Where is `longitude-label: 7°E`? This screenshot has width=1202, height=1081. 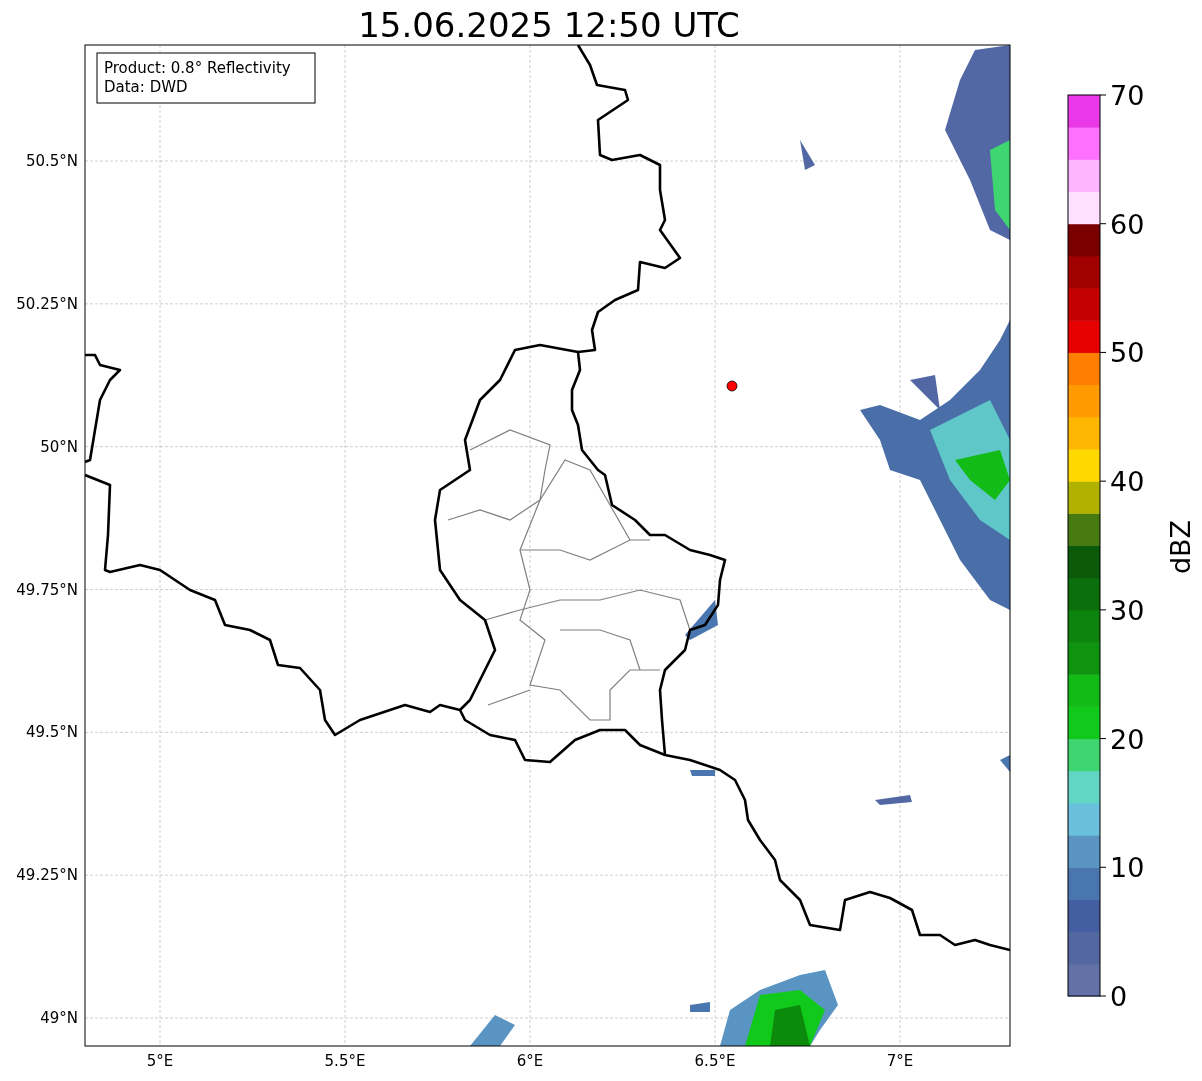 longitude-label: 7°E is located at coordinates (900, 1061).